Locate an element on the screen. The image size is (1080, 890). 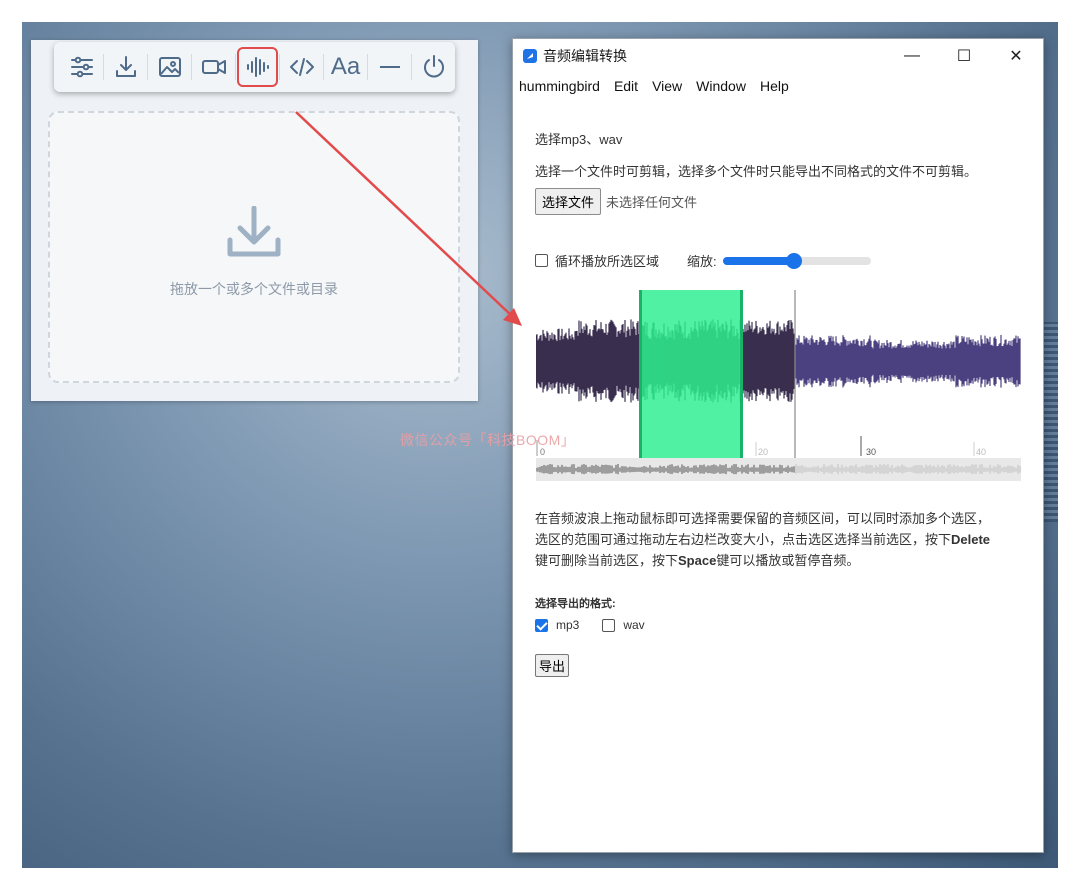
zoom-slider-thumb is located at coordinates (793, 260).